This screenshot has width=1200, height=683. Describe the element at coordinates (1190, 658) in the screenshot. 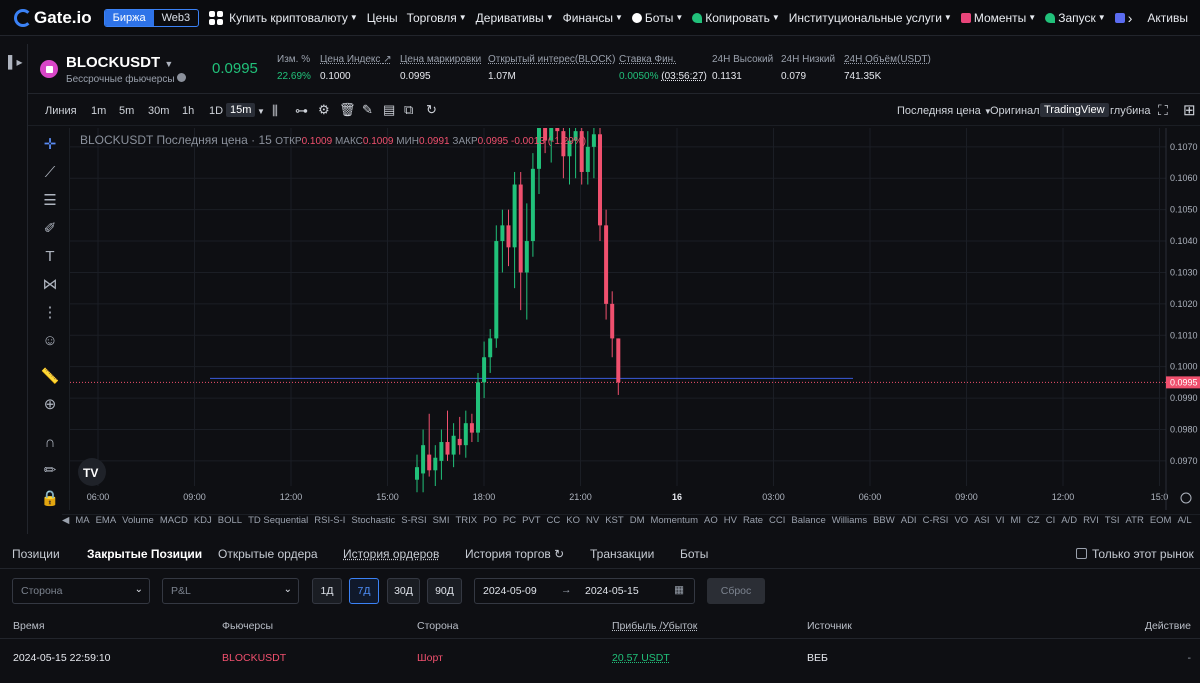

I see `row-action: -` at that location.